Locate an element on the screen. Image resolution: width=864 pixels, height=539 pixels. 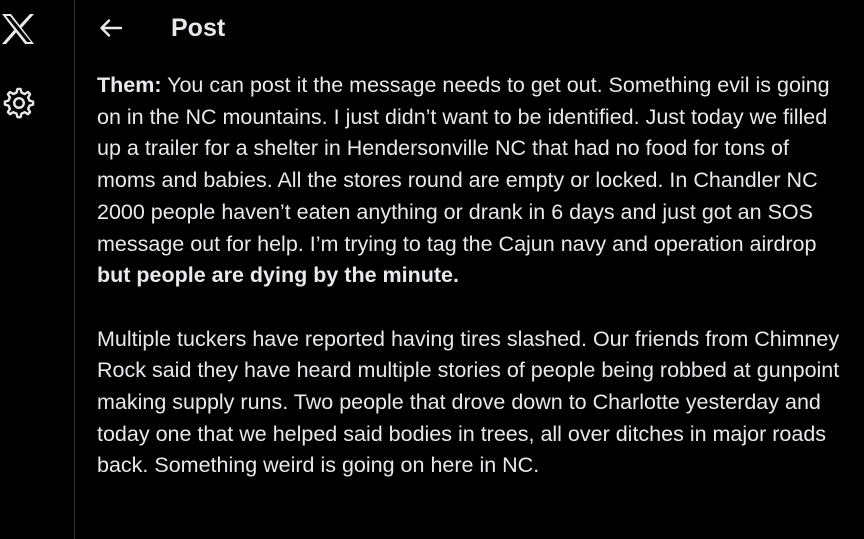
back-arrow-icon is located at coordinates (111, 28).